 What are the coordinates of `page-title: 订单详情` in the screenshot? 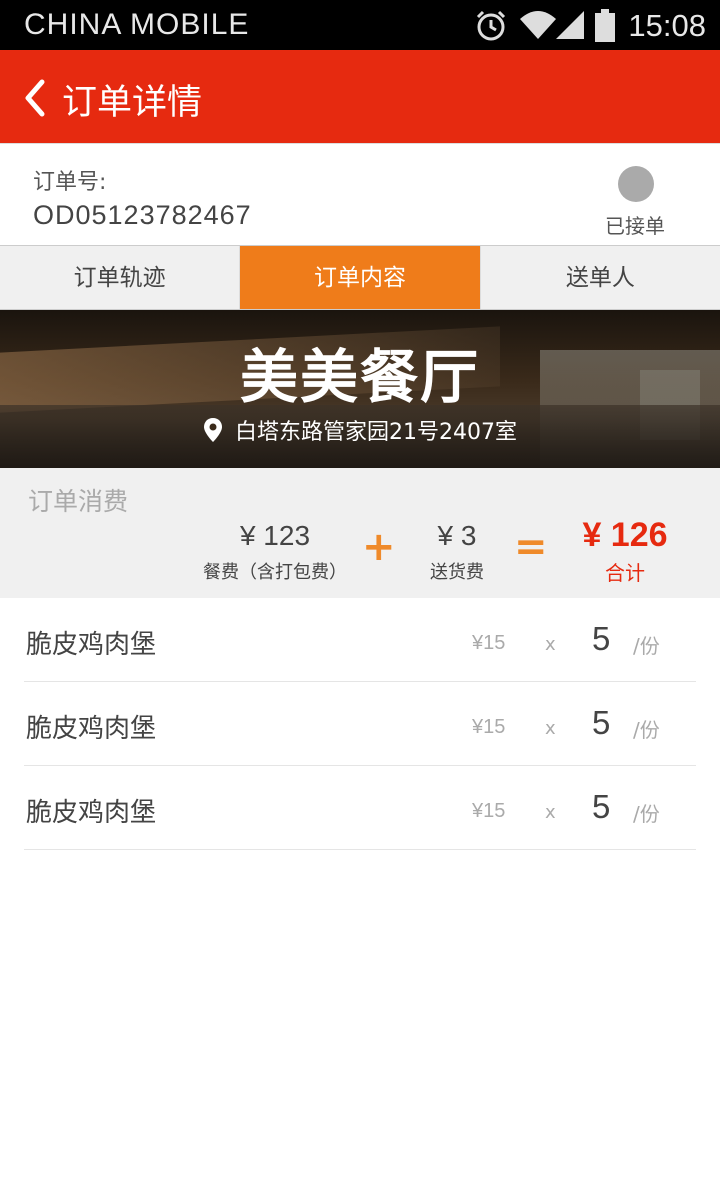 It's located at (132, 103).